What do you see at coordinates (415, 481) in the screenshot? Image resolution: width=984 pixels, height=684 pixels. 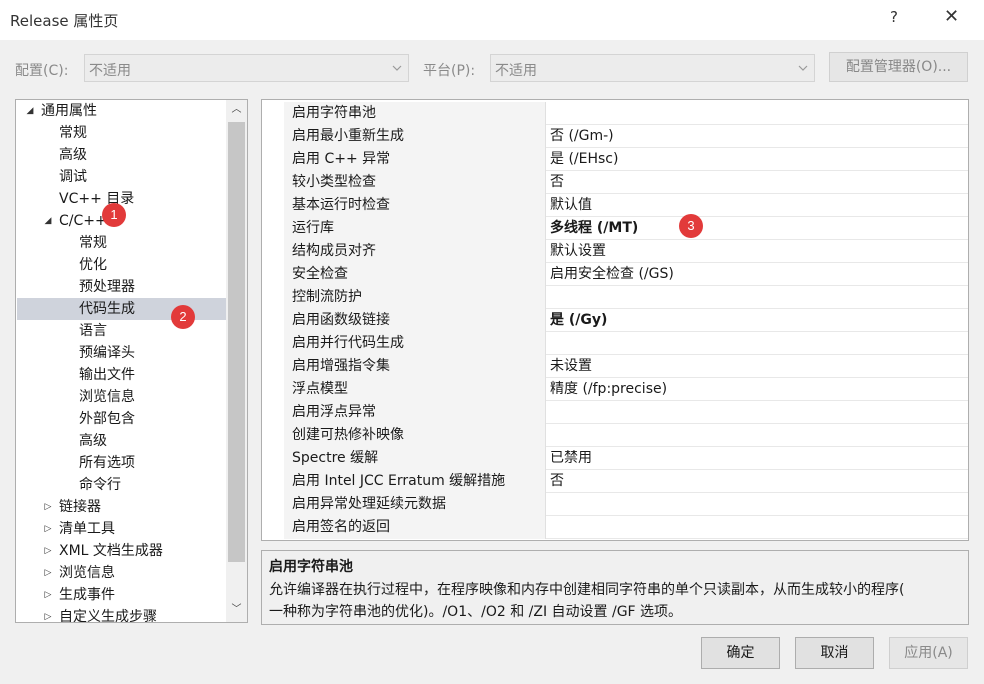 I see `property-name: 启用 Intel JCC Erratum 缓解措施` at bounding box center [415, 481].